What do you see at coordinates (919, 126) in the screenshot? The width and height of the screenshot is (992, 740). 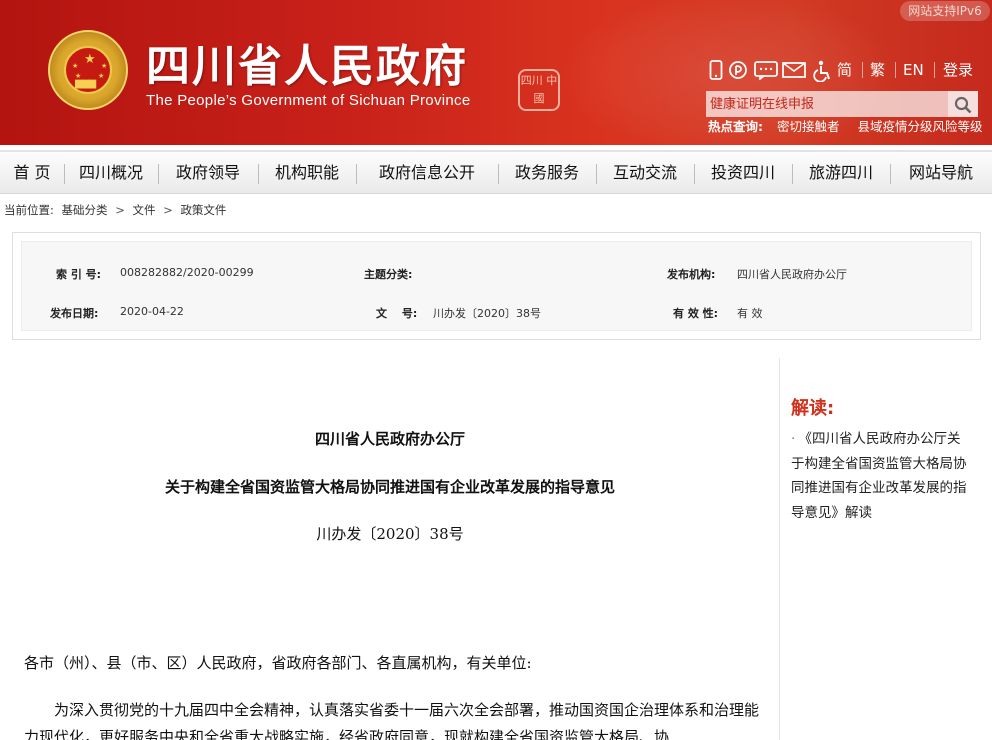 I see `hot-query-link: 县域疫情分级风险等级` at bounding box center [919, 126].